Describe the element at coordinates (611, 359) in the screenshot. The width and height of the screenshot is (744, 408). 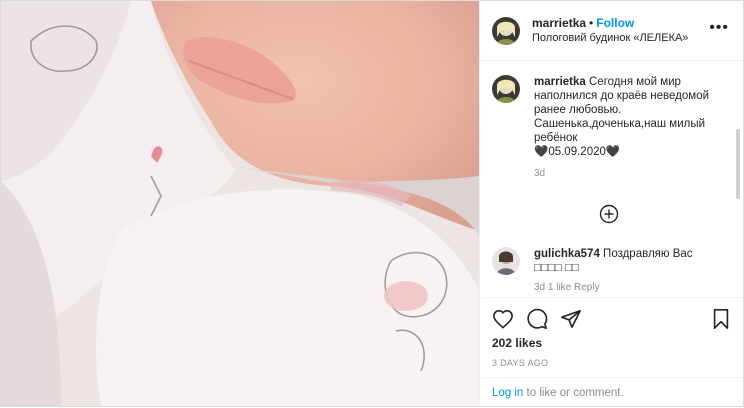
I see `post-timestamp: 3 DAYS AGO` at that location.